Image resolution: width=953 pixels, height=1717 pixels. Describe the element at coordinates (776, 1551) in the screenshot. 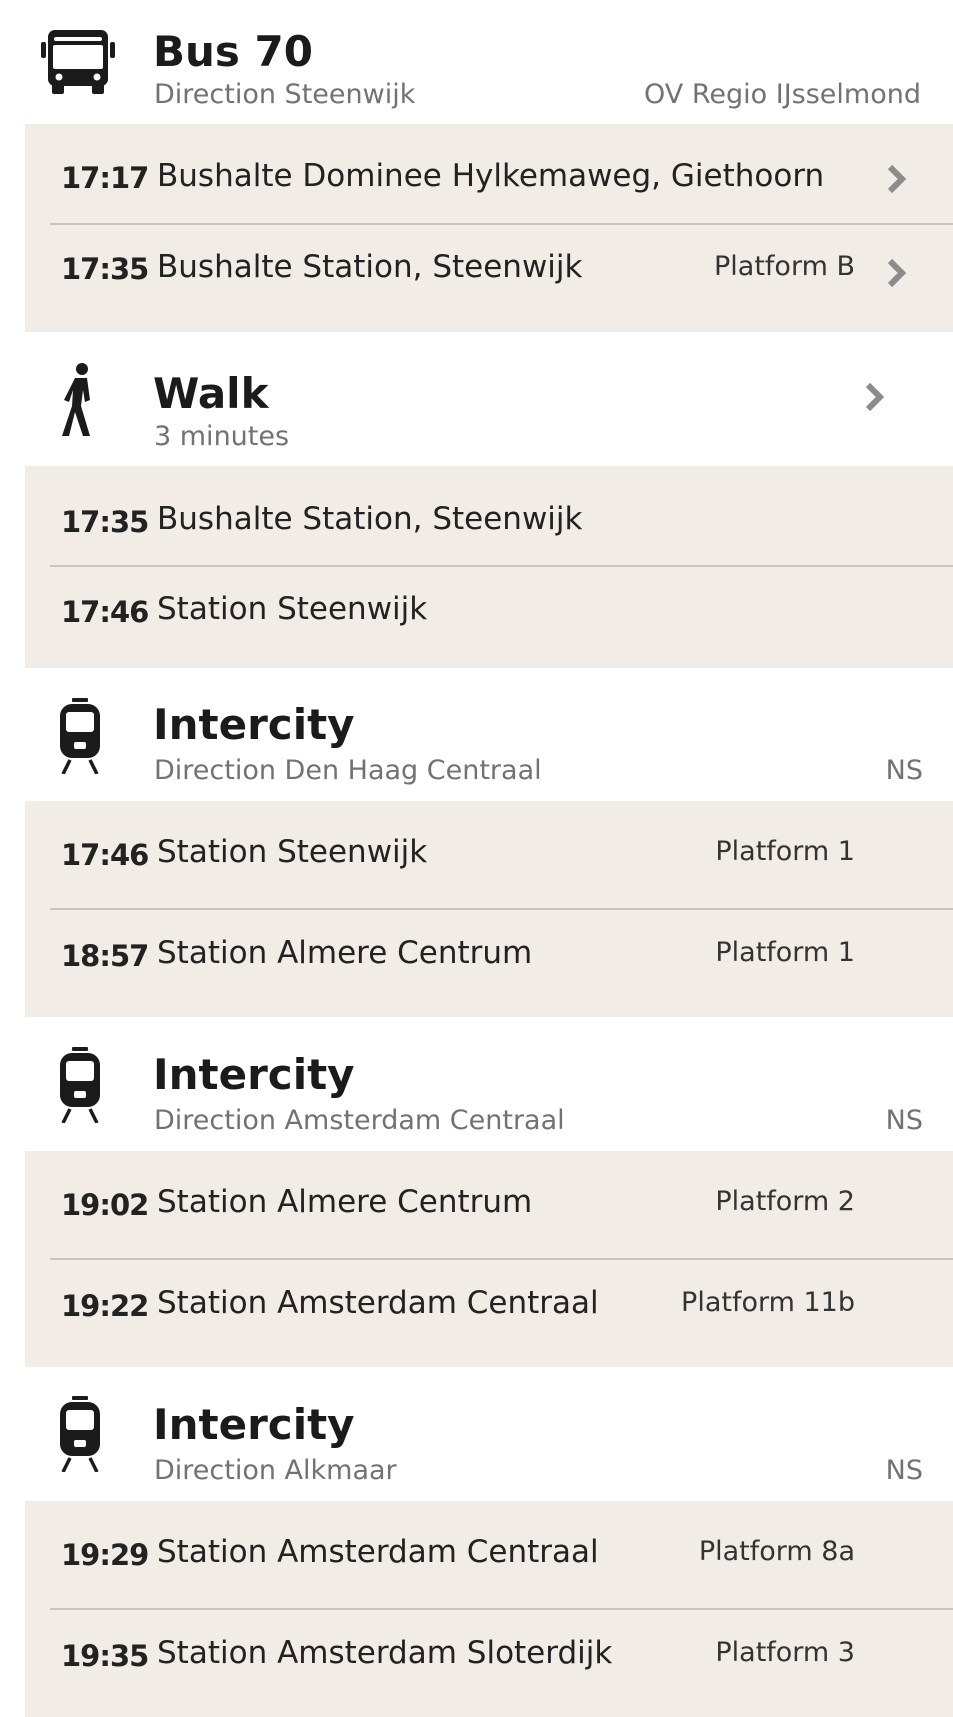

I see `stop-platform: Platform 8a` at that location.